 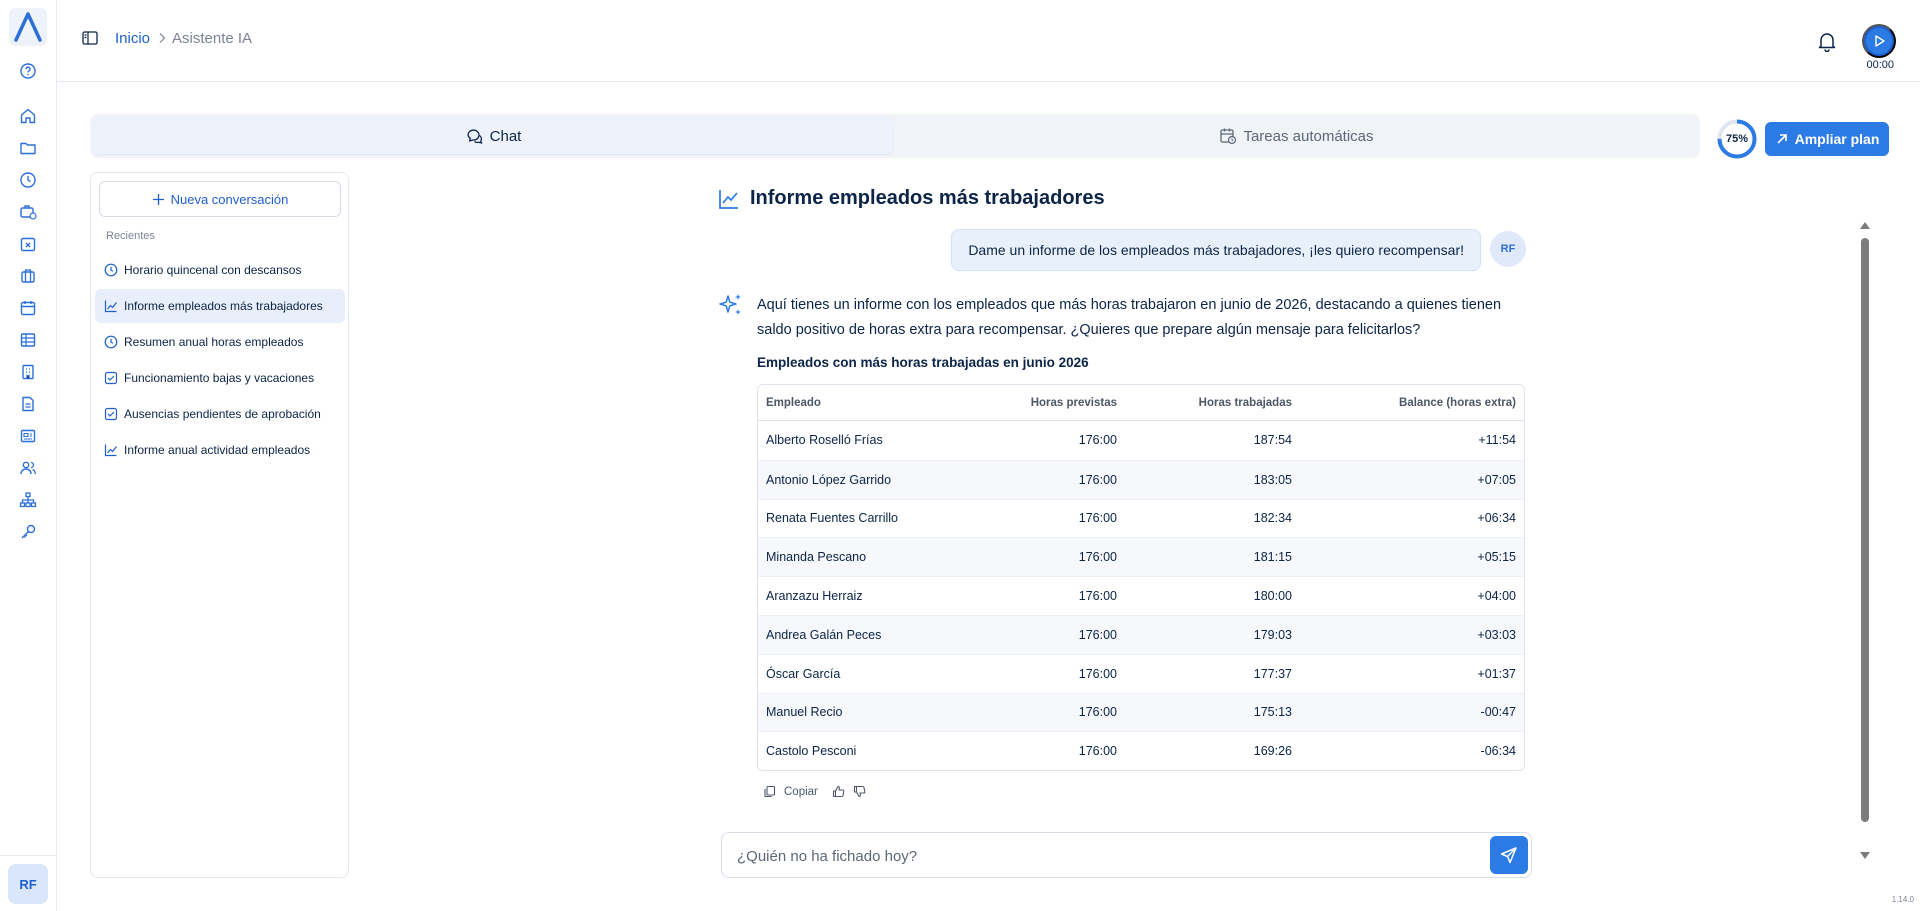 I want to click on table-row: Antonio López Garrido 176:00 183:05 +07:05, so click(x=1141, y=479).